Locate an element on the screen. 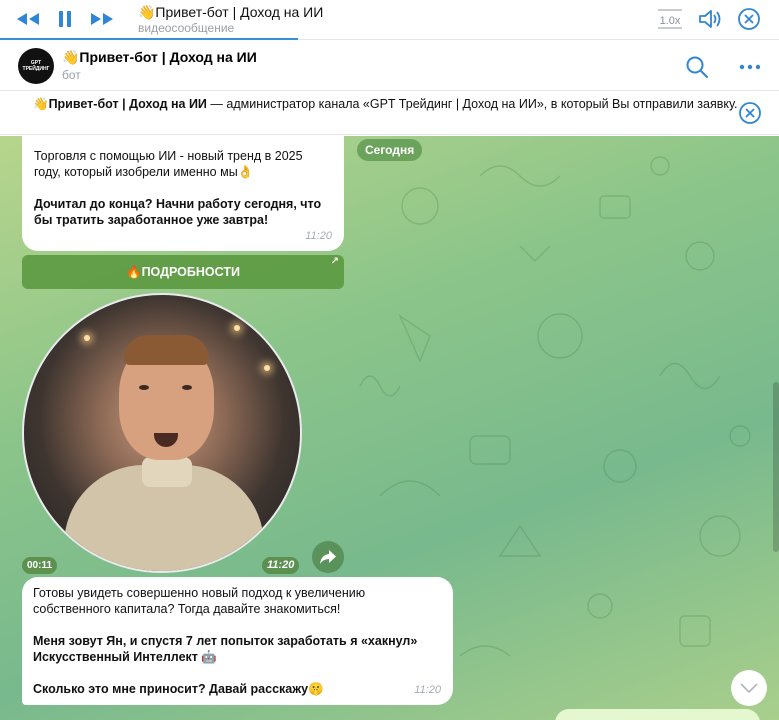 This screenshot has width=779, height=720. playback-speed-button: 1.0x is located at coordinates (670, 19).